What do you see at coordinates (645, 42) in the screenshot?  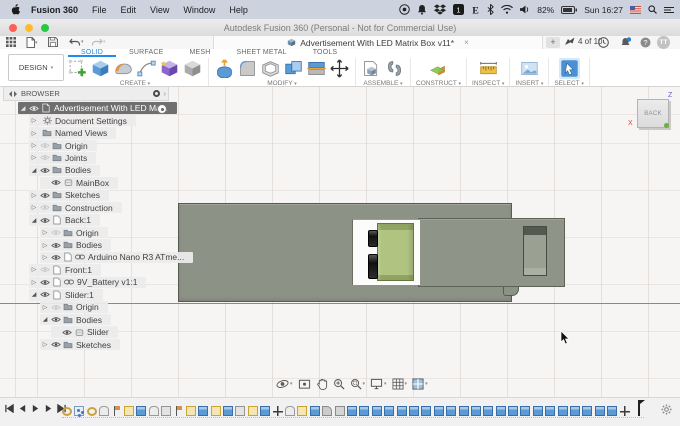 I see `help-icon: ?` at bounding box center [645, 42].